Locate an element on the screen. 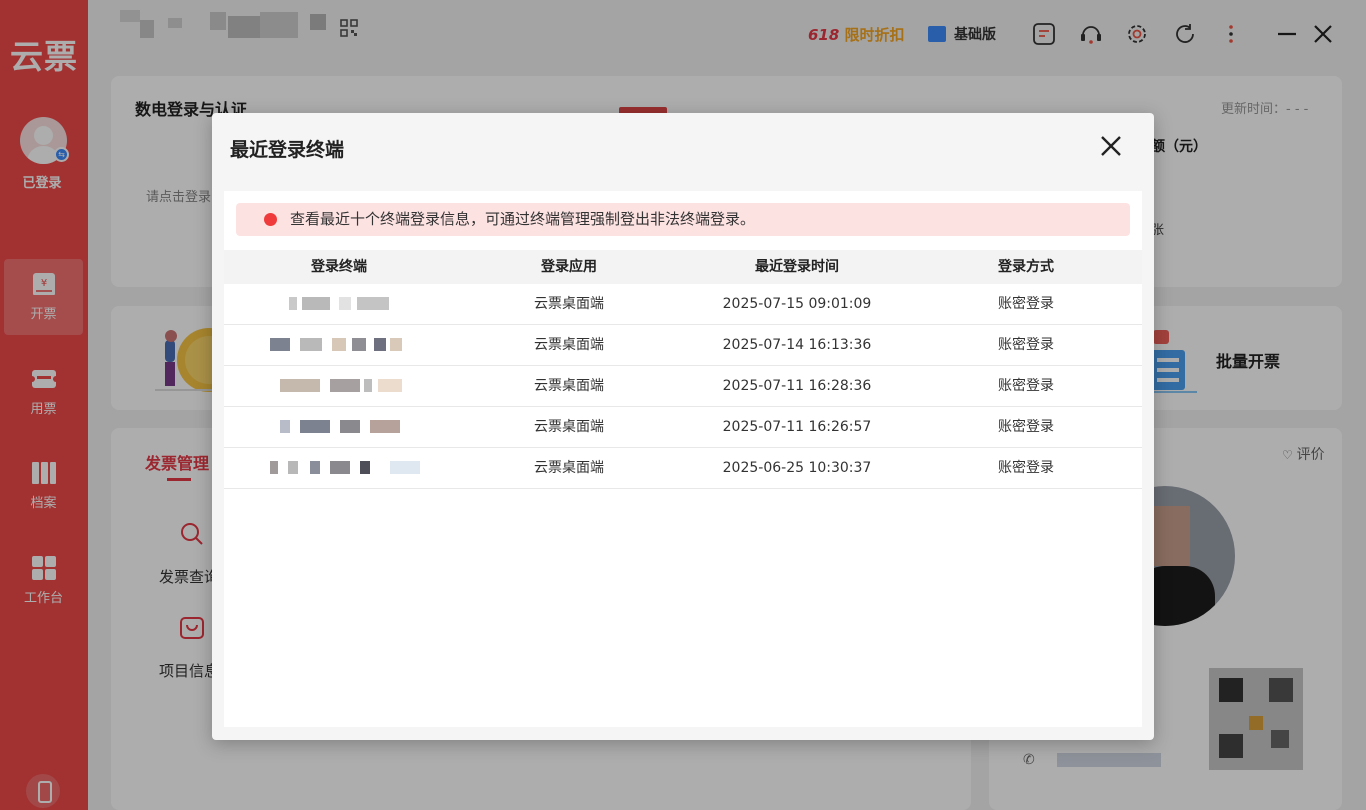 The width and height of the screenshot is (1366, 810). column-header: 登录应用 is located at coordinates (569, 267).